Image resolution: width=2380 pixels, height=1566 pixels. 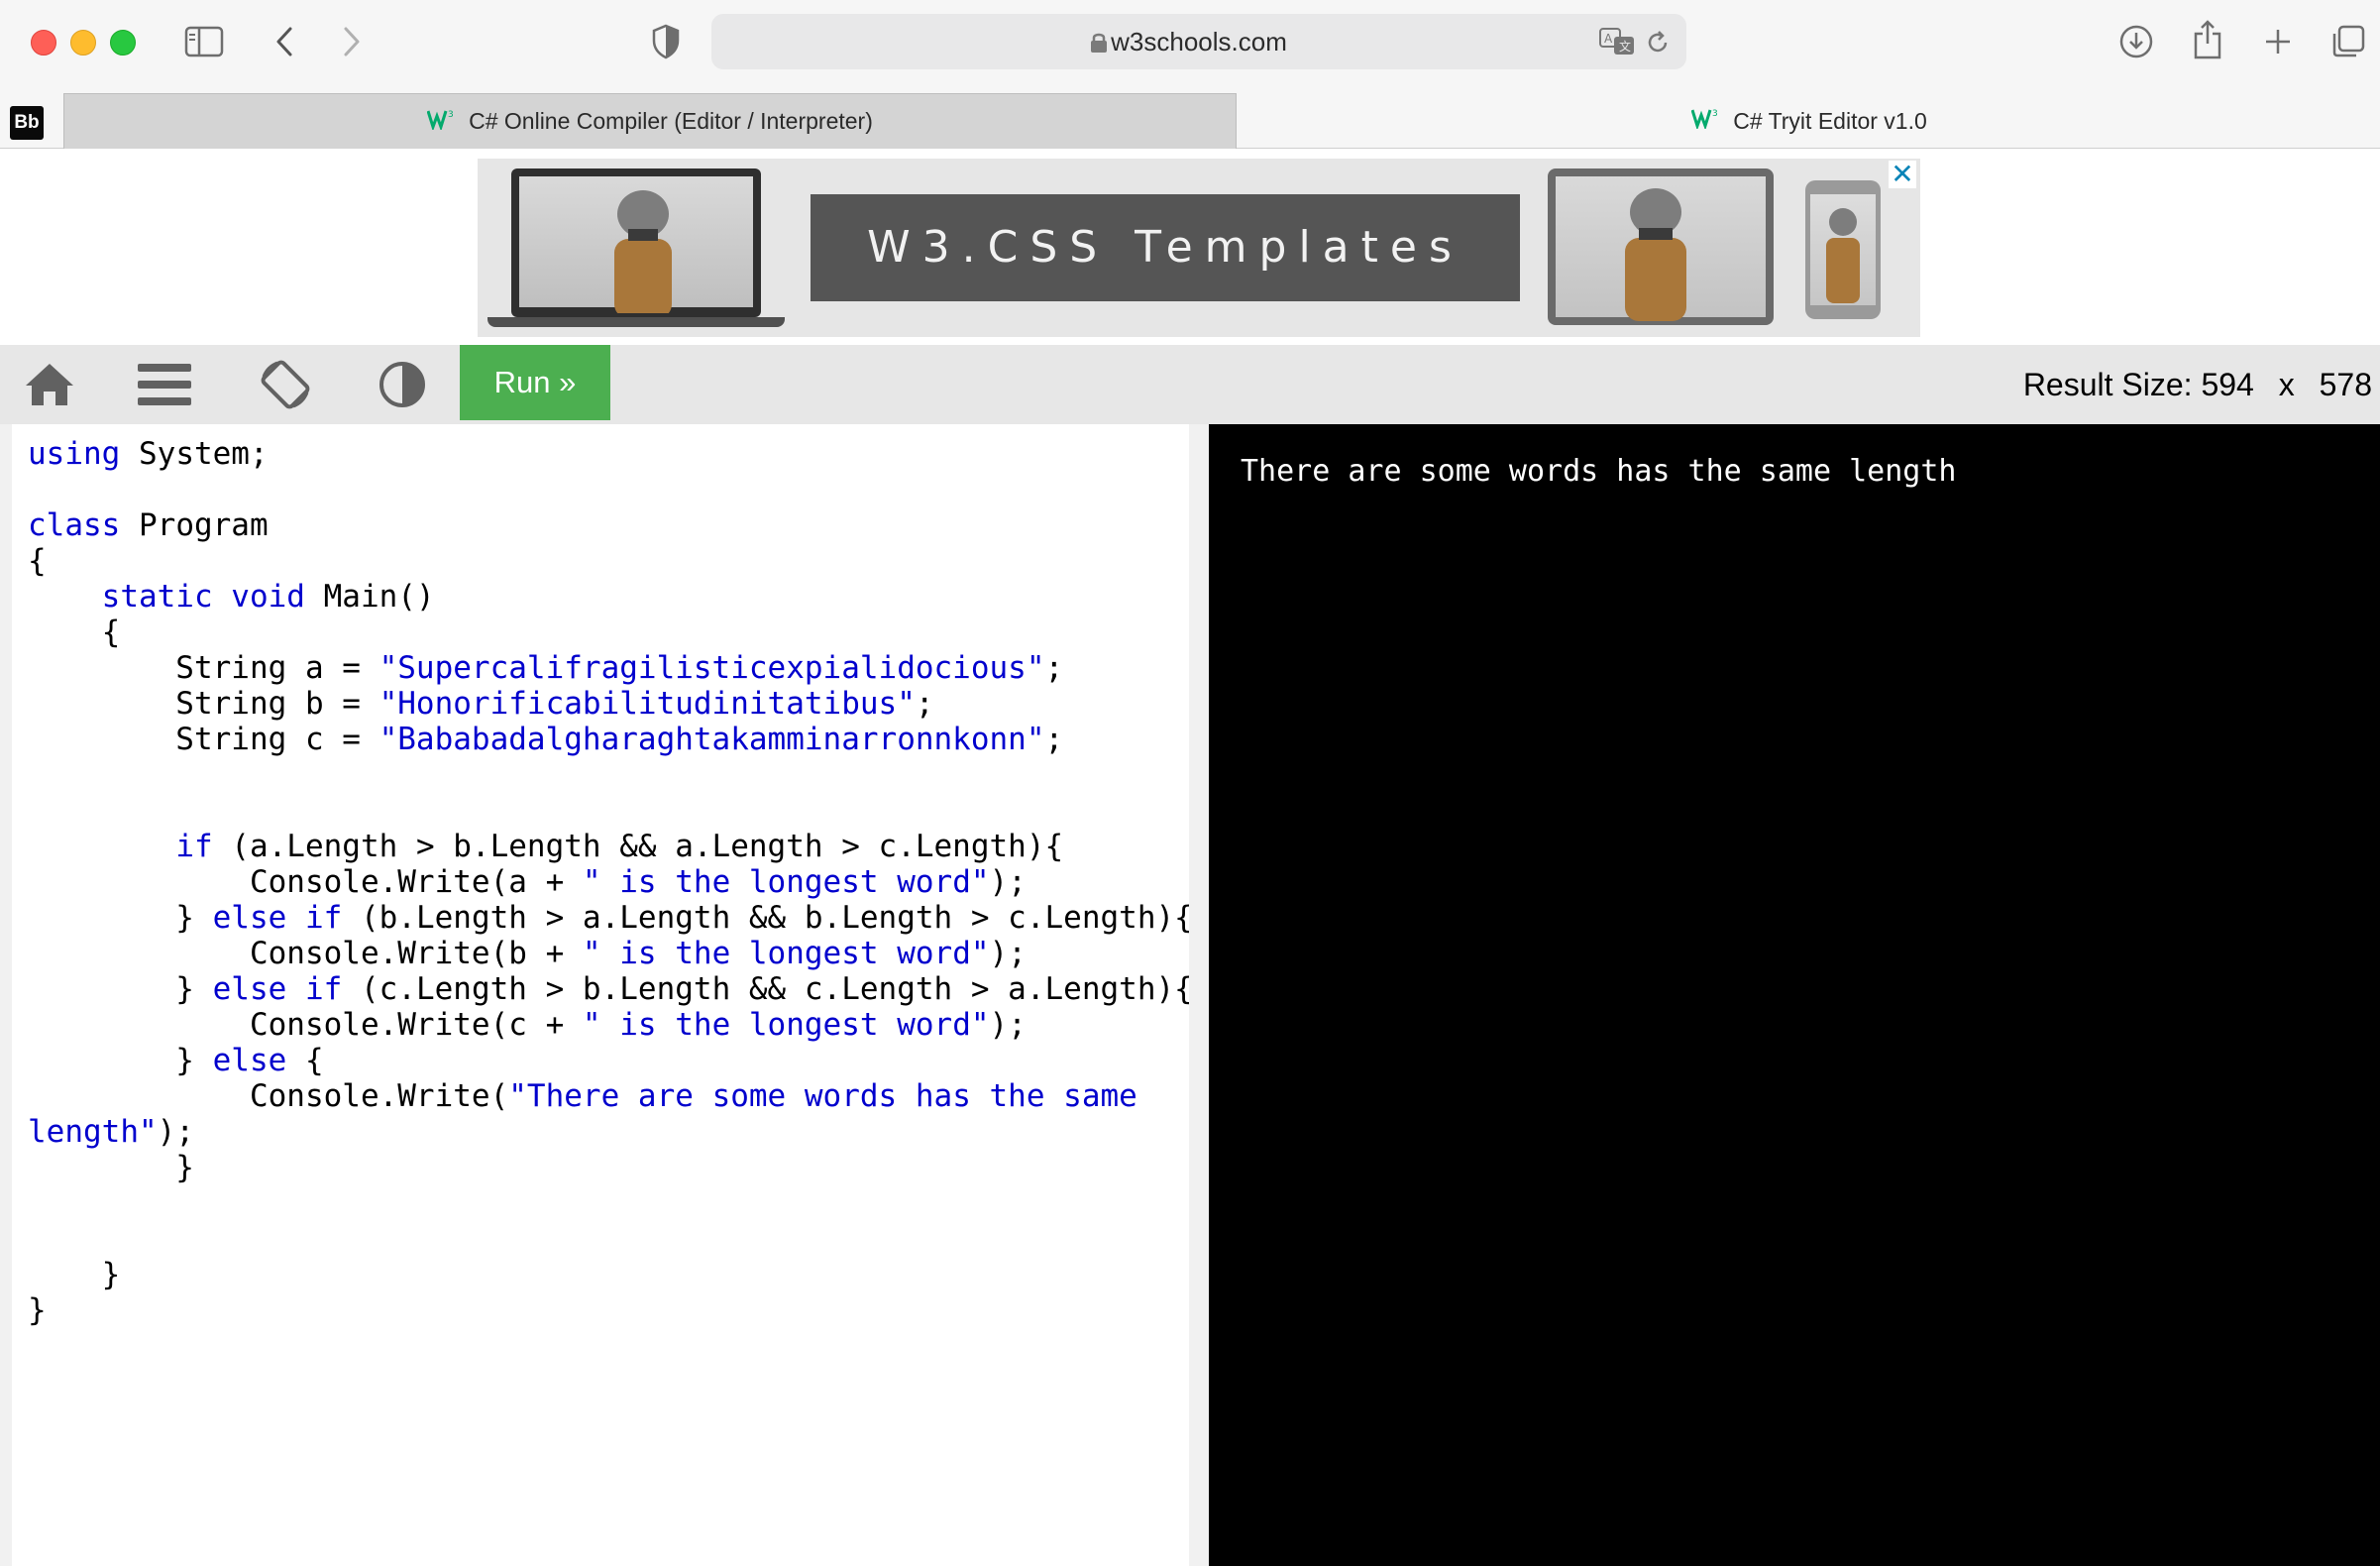 I want to click on code-line: } else {, so click(x=610, y=1060).